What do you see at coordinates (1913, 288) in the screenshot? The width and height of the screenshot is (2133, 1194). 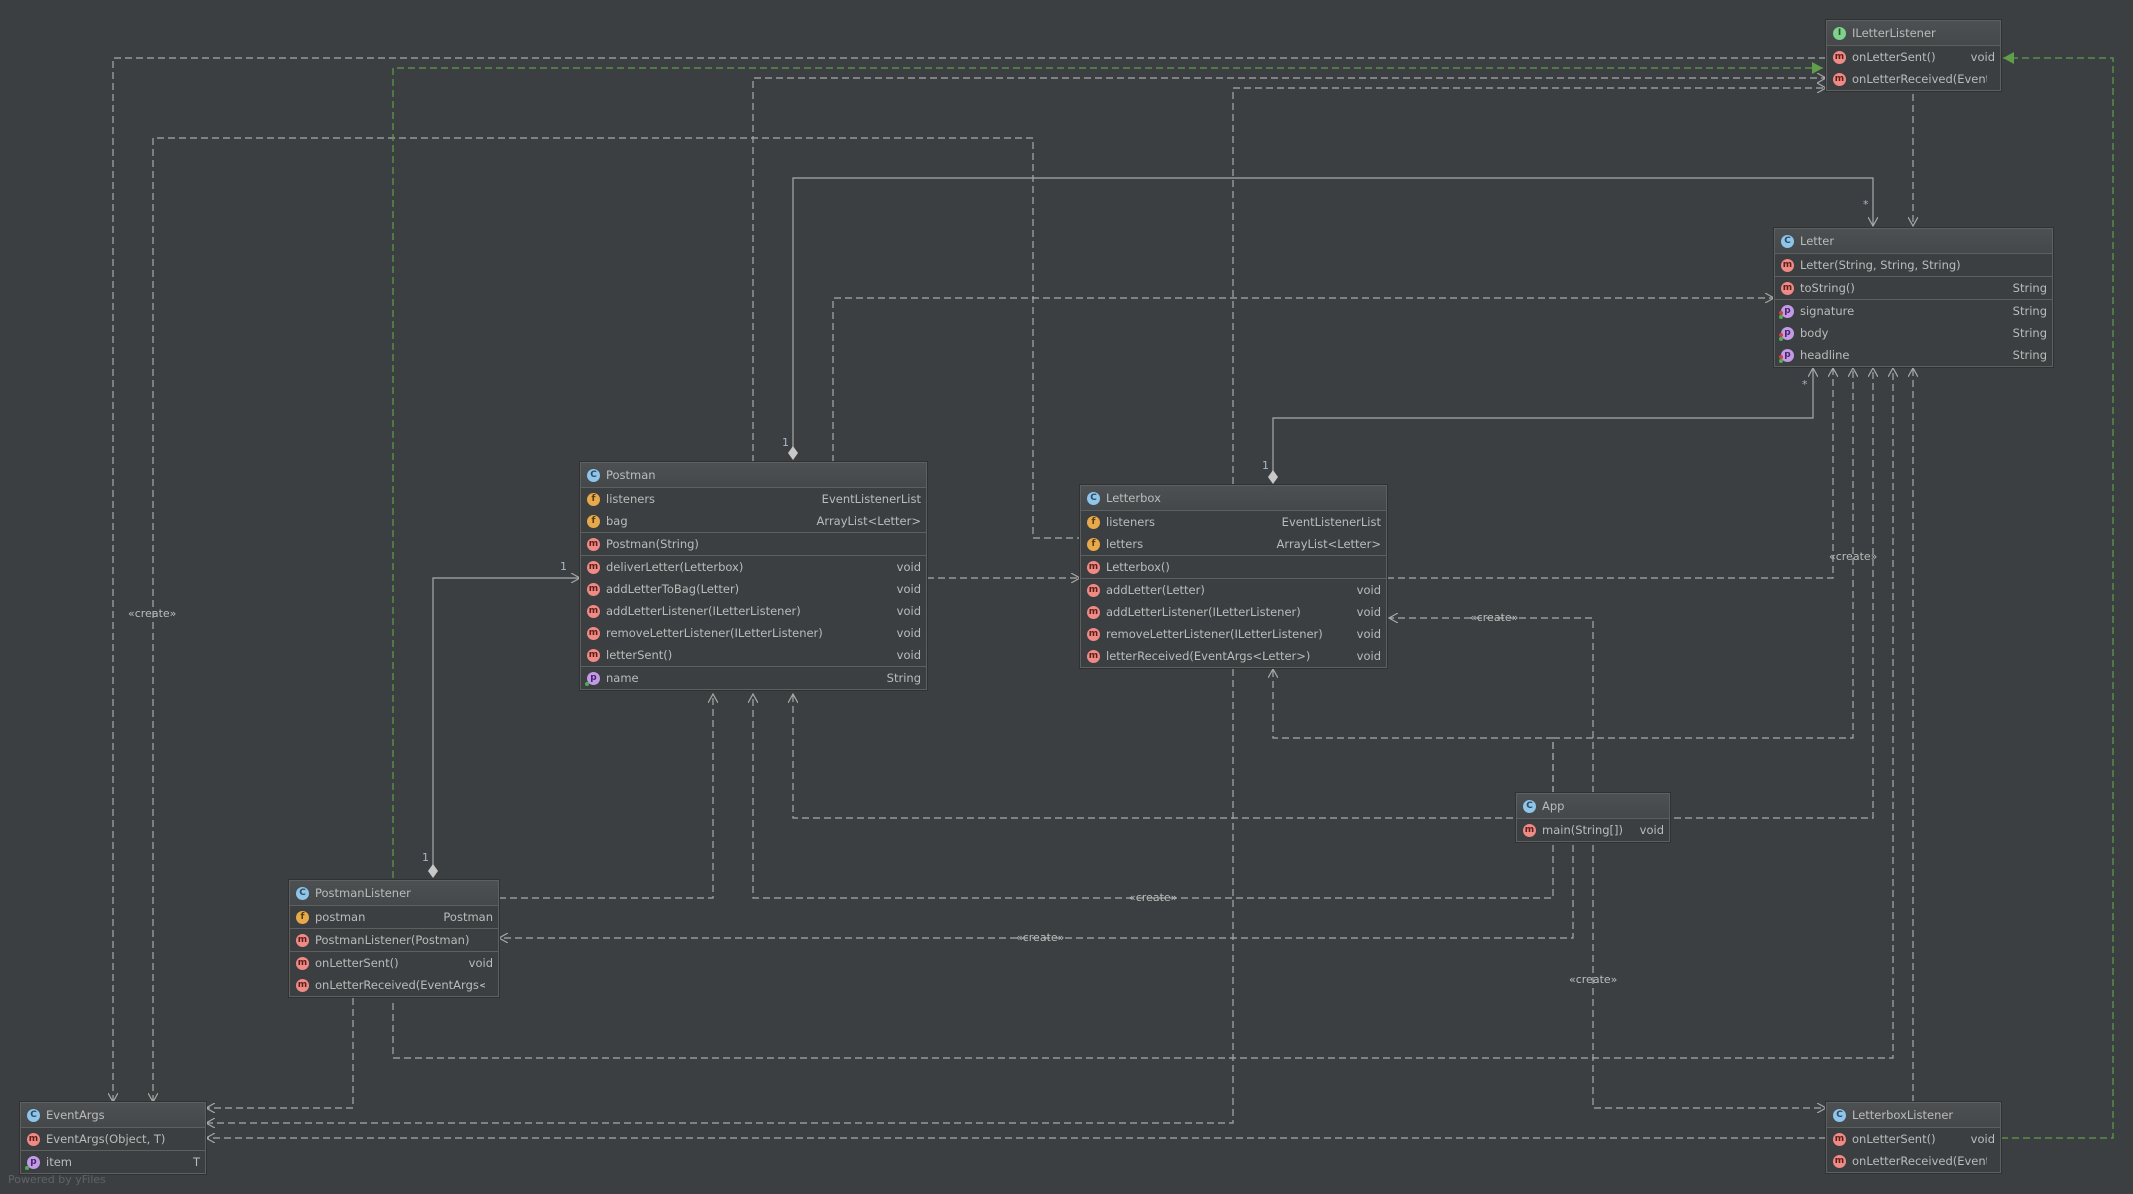 I see `method-row: m toString() String` at bounding box center [1913, 288].